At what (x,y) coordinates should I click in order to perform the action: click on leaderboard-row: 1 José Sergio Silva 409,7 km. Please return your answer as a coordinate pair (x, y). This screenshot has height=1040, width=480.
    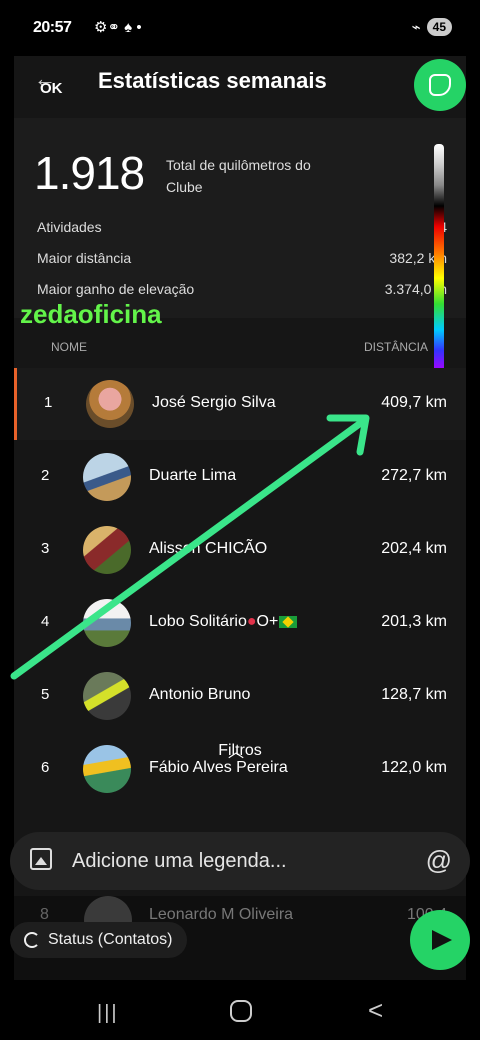
    Looking at the image, I should click on (240, 404).